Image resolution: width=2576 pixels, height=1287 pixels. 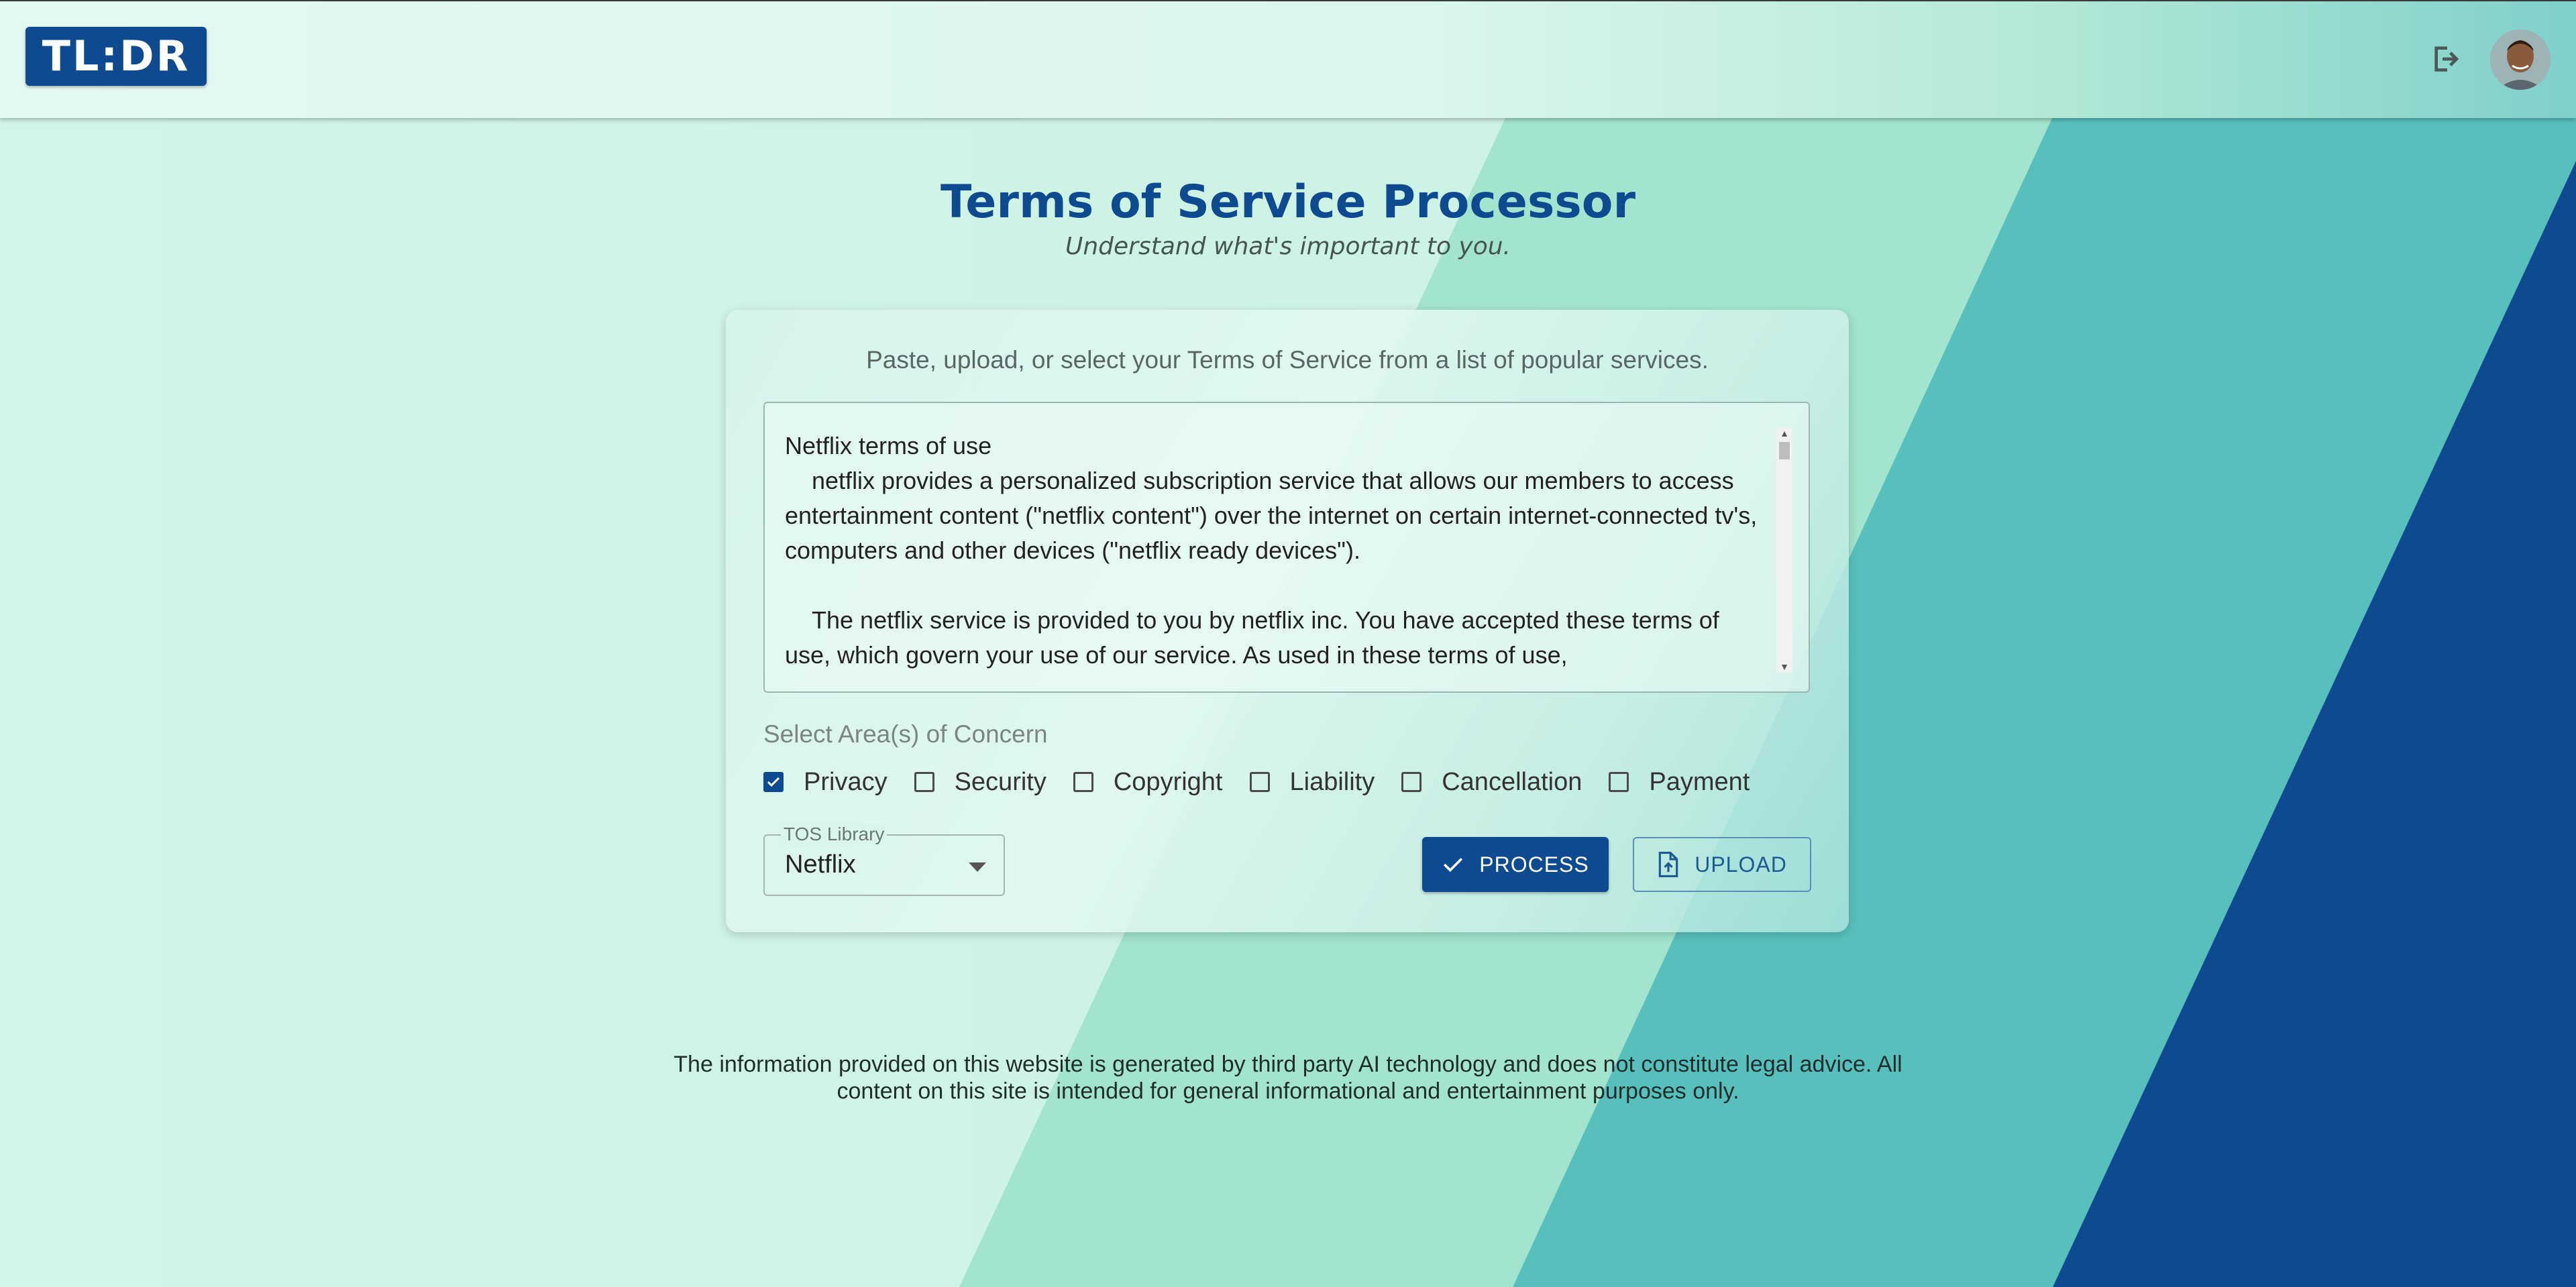 I want to click on logout-icon, so click(x=2447, y=59).